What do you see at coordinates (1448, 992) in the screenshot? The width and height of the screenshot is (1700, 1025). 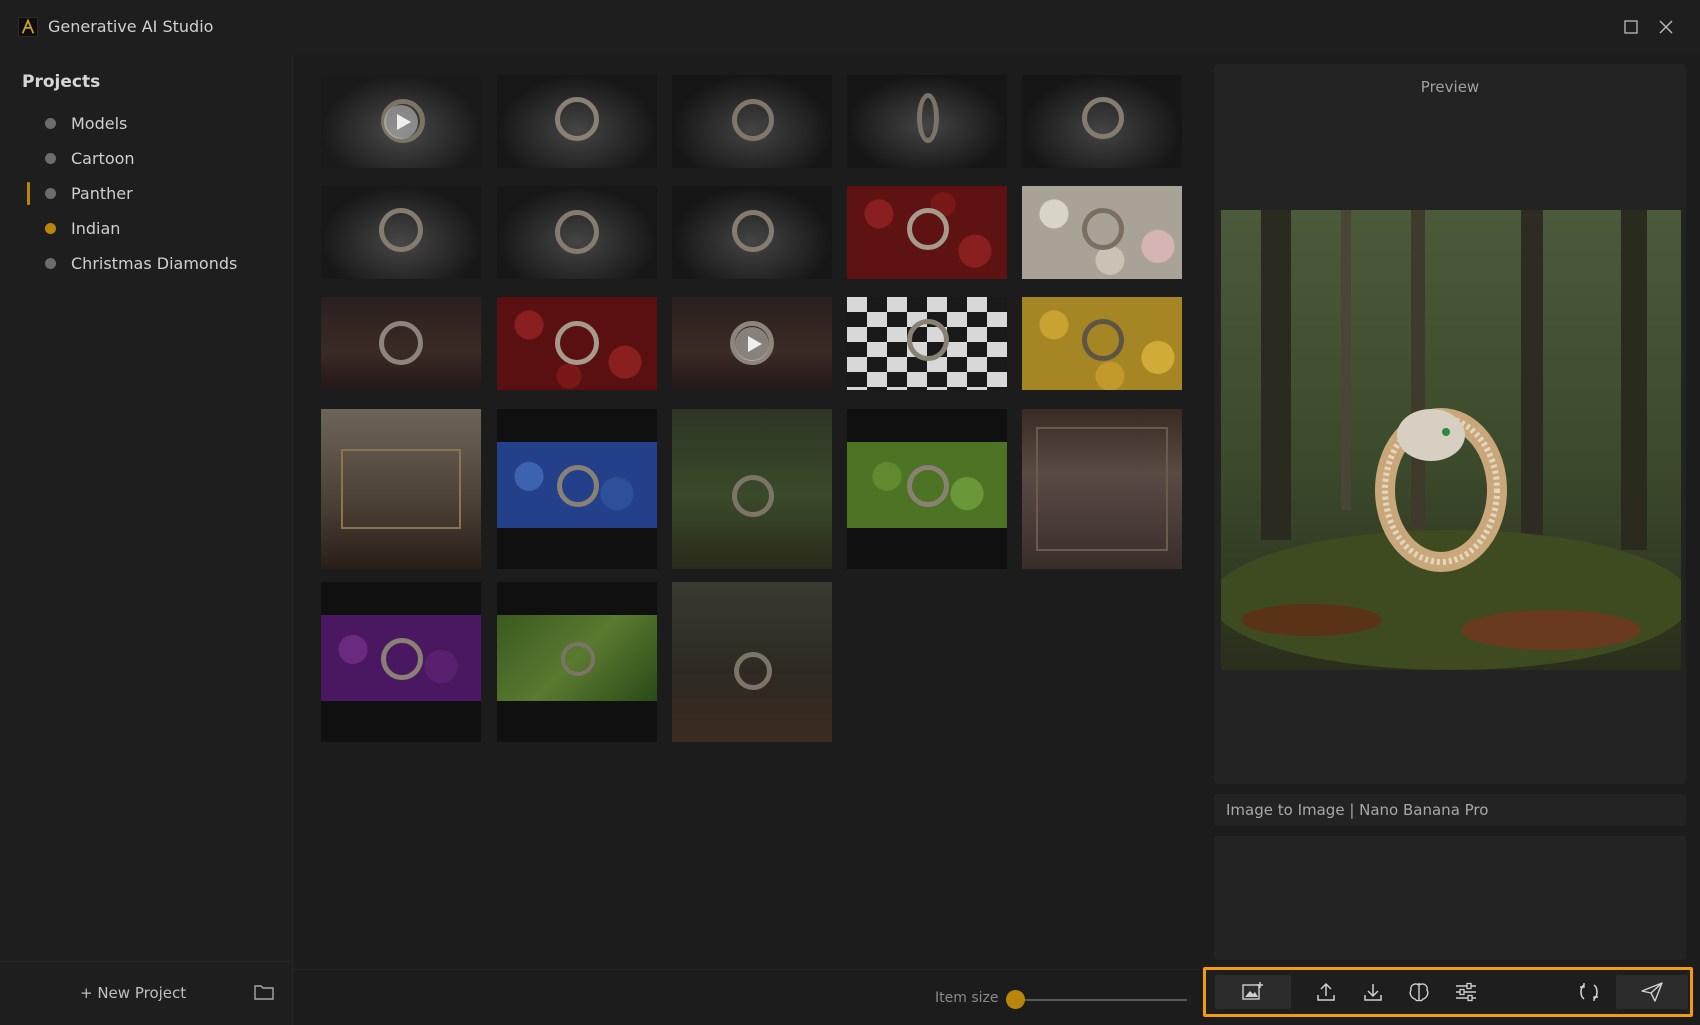 I see `action-toolbar` at bounding box center [1448, 992].